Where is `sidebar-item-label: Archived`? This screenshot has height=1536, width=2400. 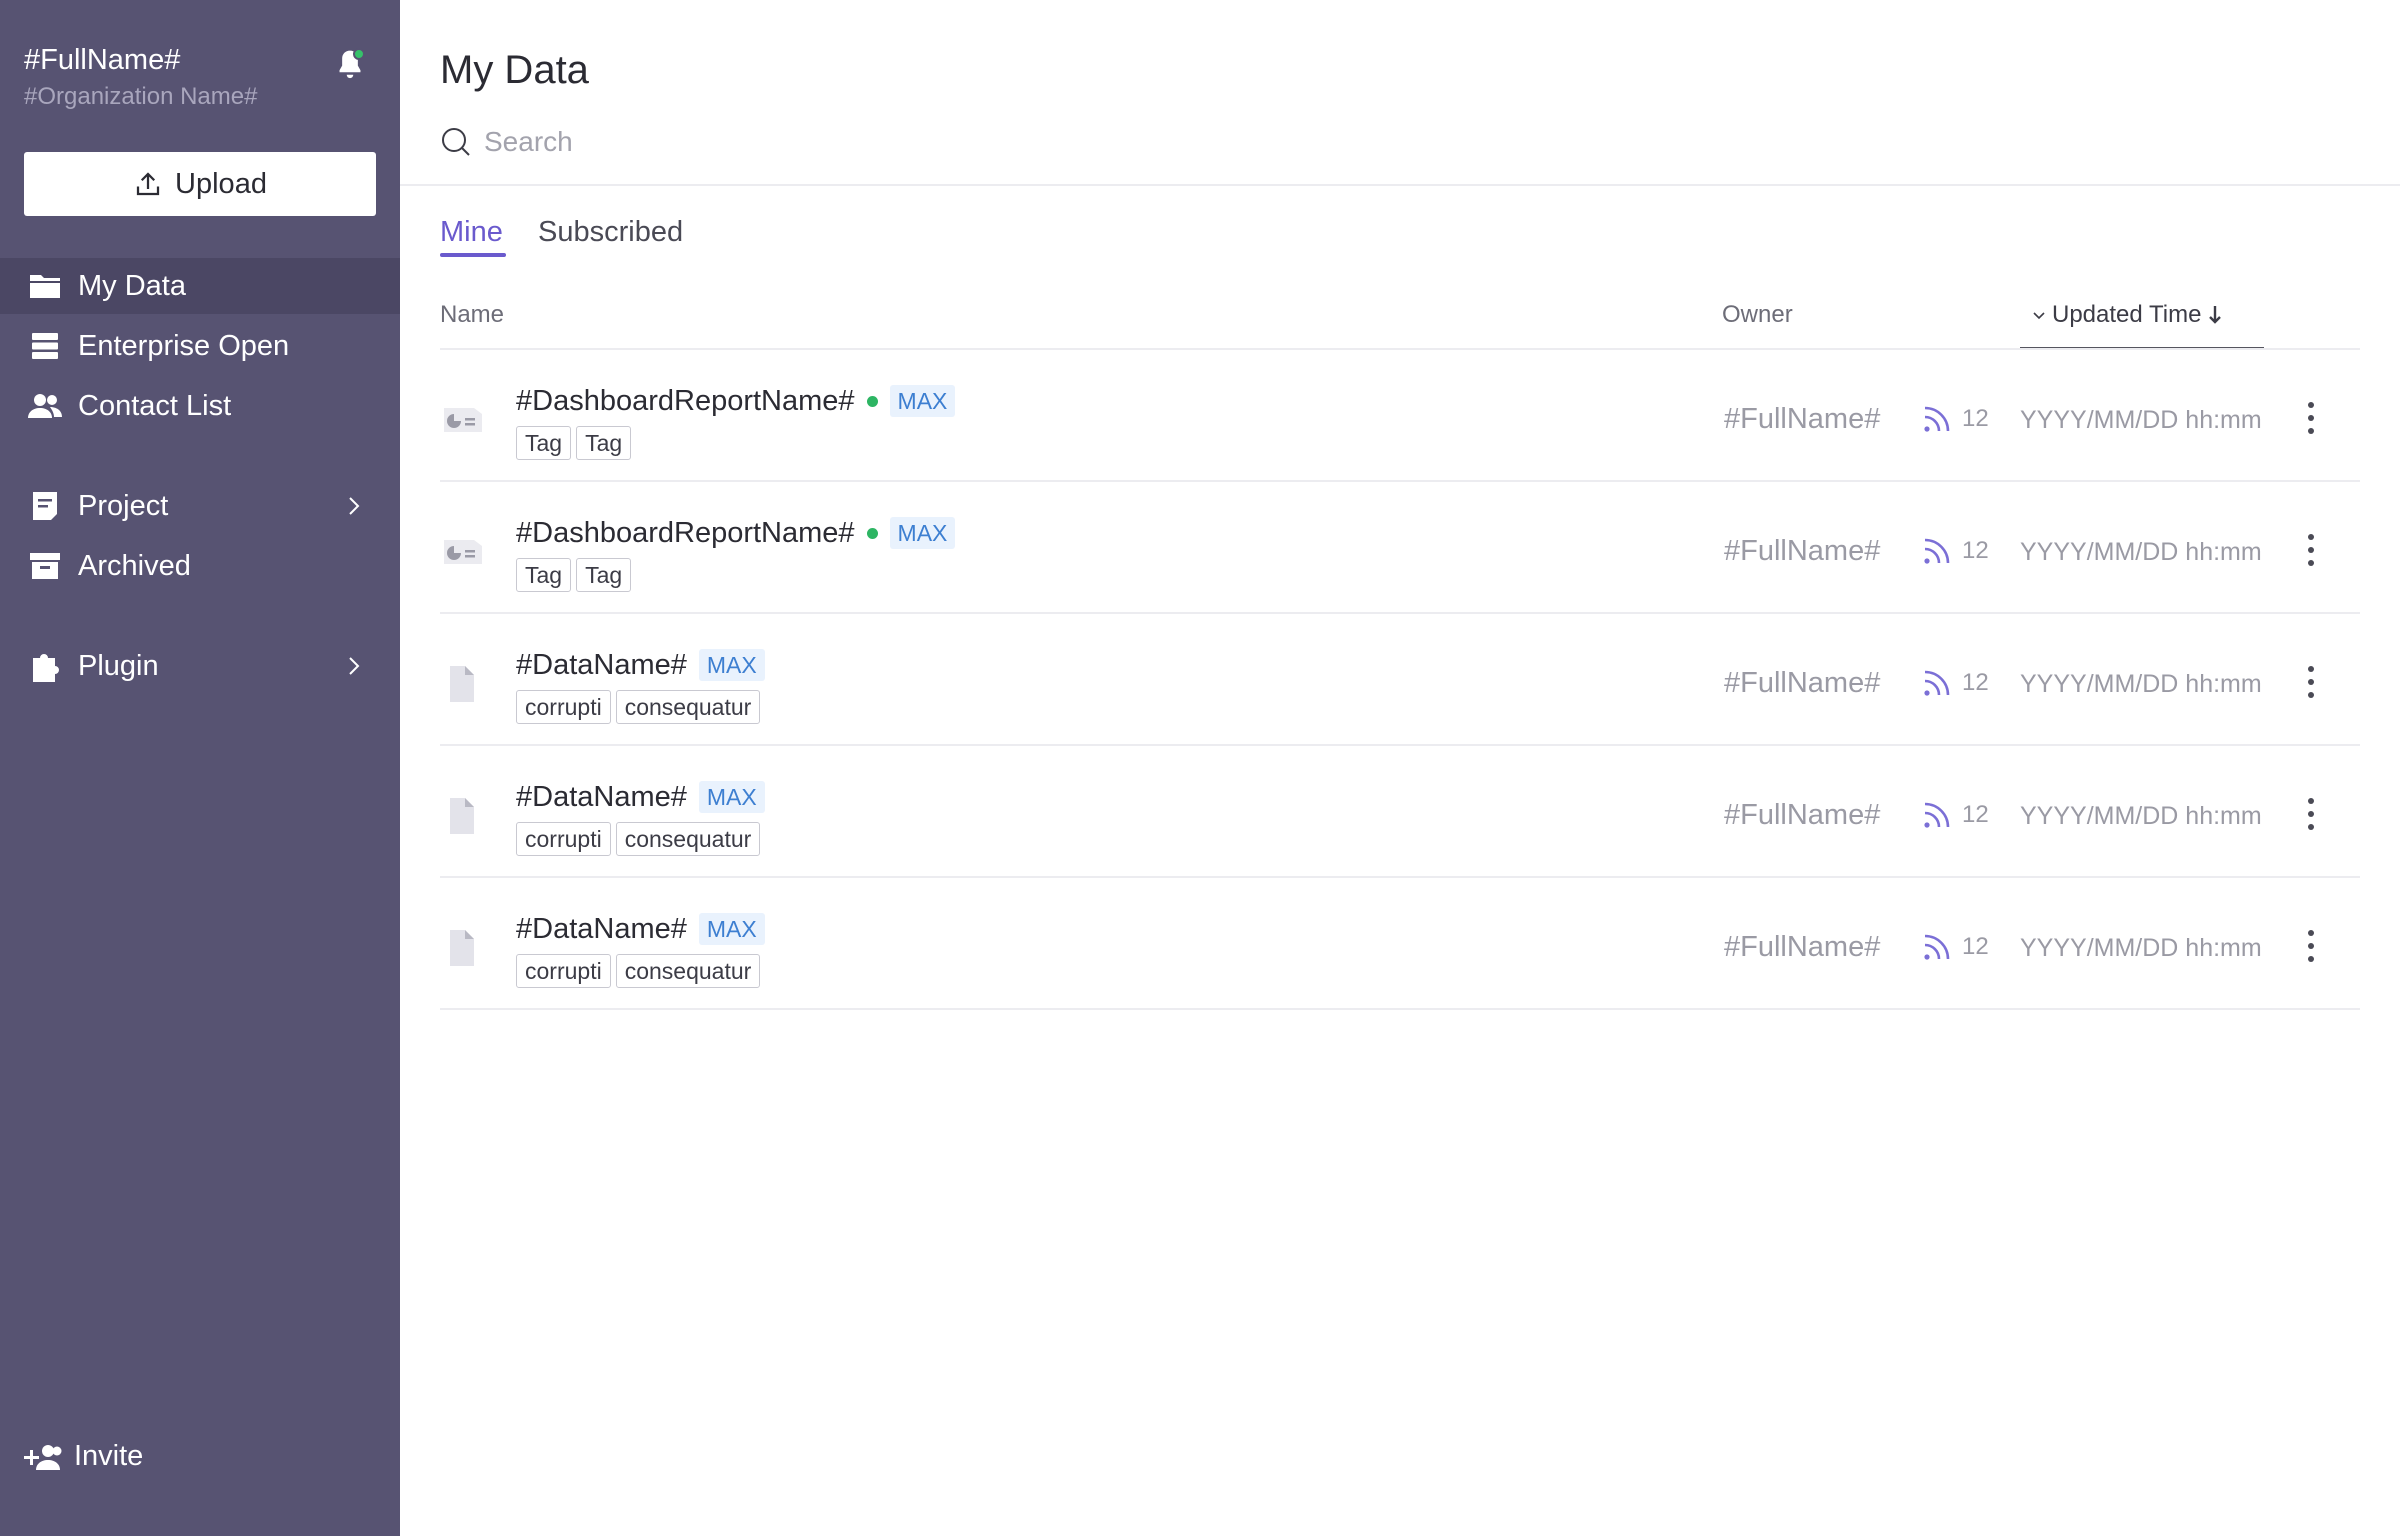 sidebar-item-label: Archived is located at coordinates (134, 565).